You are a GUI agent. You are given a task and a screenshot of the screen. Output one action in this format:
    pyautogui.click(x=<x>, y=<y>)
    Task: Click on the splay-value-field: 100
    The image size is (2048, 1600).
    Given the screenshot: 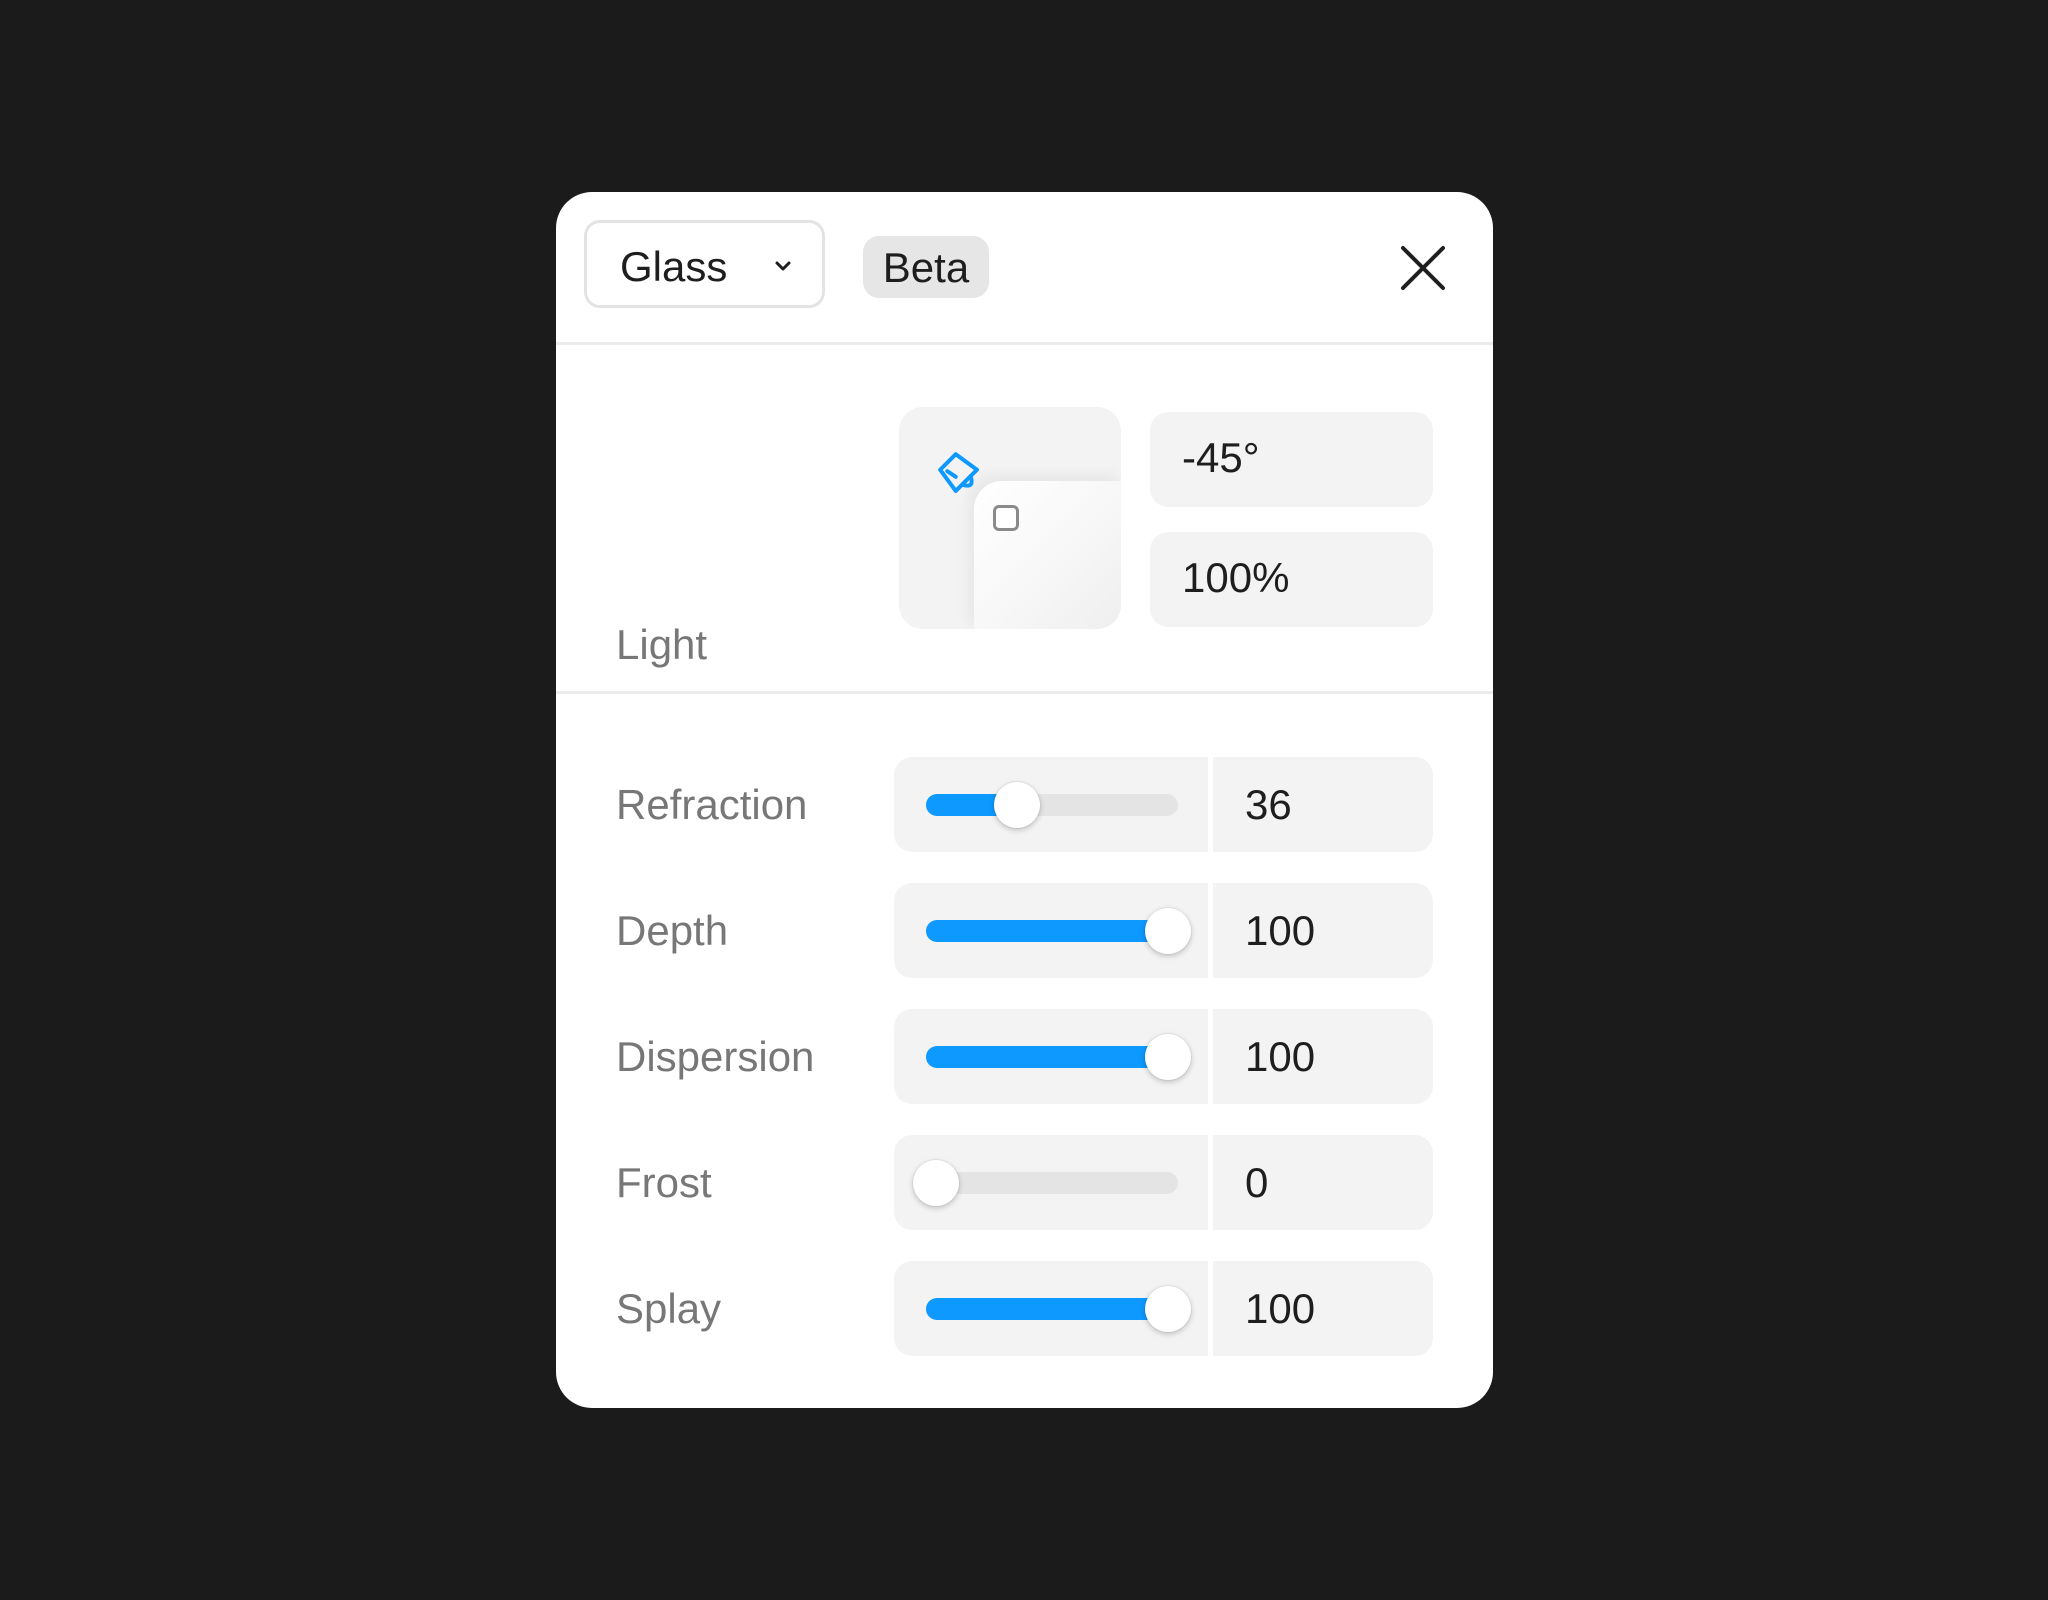 What is the action you would take?
    pyautogui.click(x=1323, y=1308)
    